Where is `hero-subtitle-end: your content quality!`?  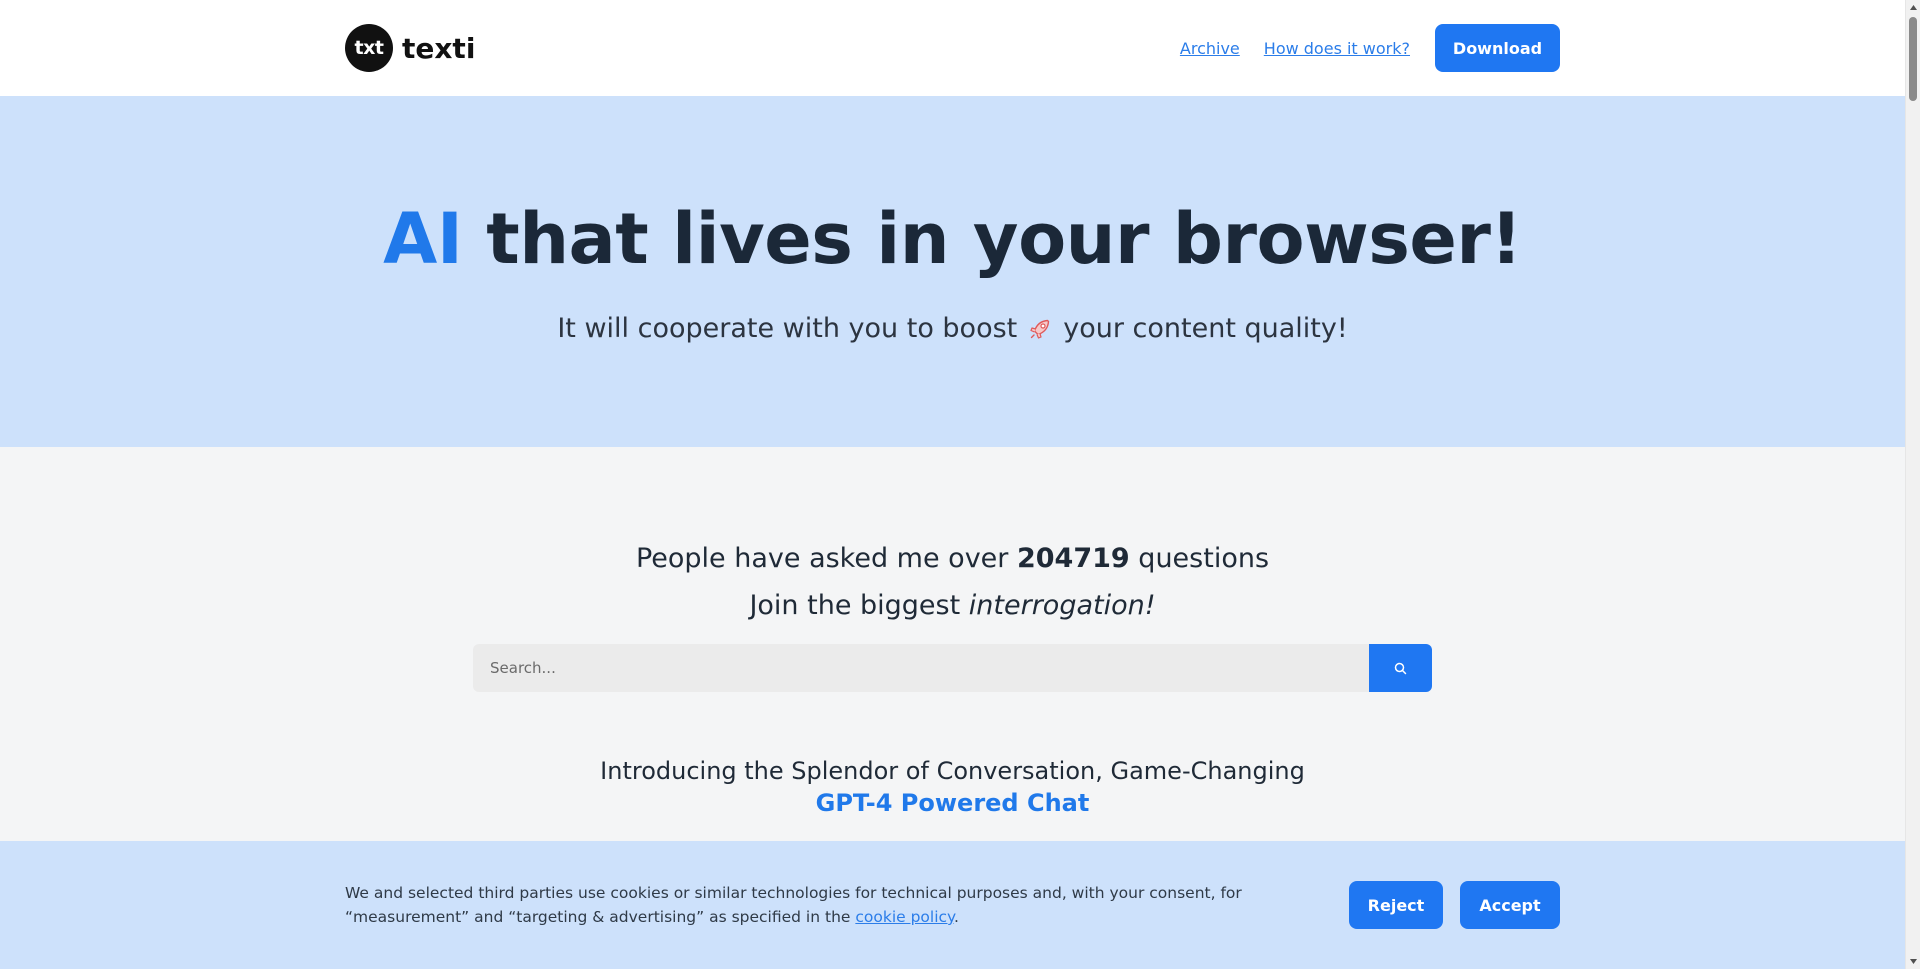
hero-subtitle-end: your content quality! is located at coordinates (1205, 328).